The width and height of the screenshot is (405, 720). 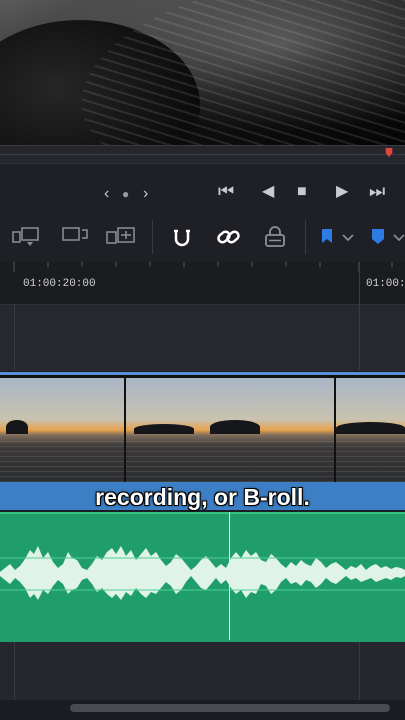 What do you see at coordinates (106, 194) in the screenshot?
I see `previous-clip-button: ‹` at bounding box center [106, 194].